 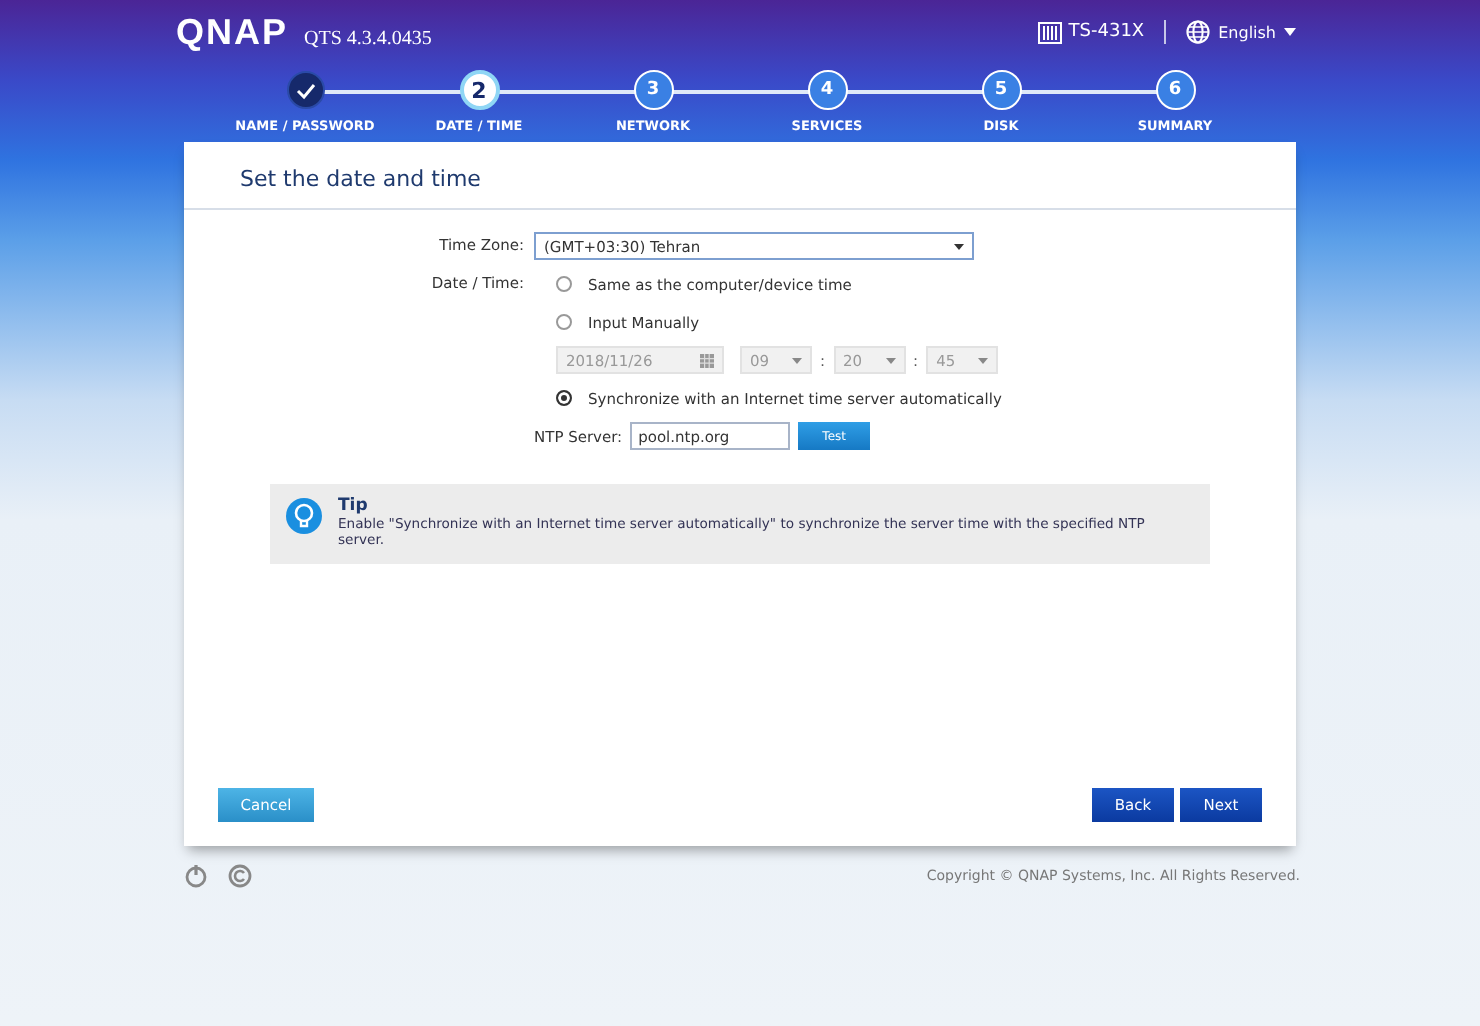 I want to click on device-name: TS-431X, so click(x=1106, y=32).